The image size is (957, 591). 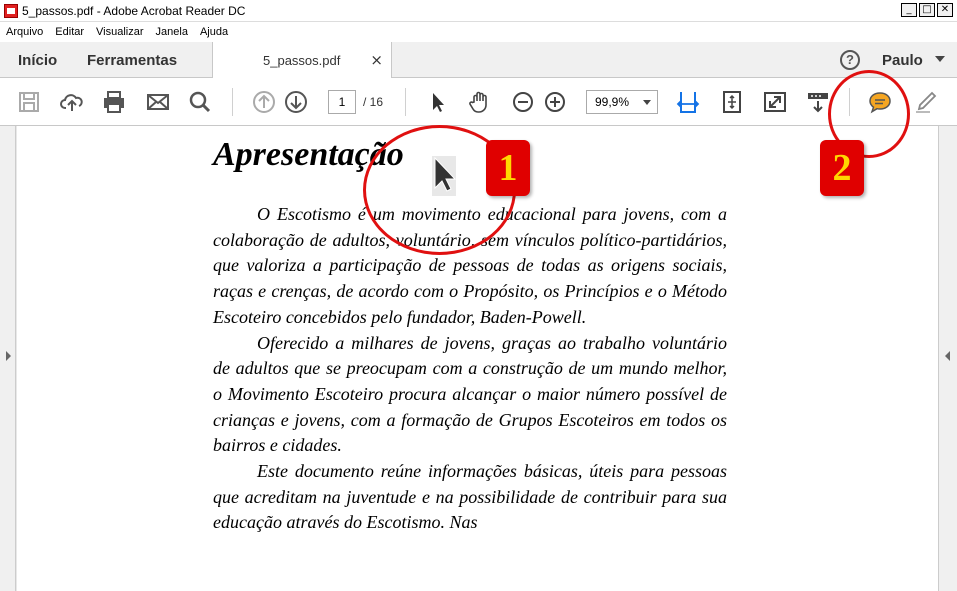 I want to click on left-panel-toggle, so click(x=8, y=358).